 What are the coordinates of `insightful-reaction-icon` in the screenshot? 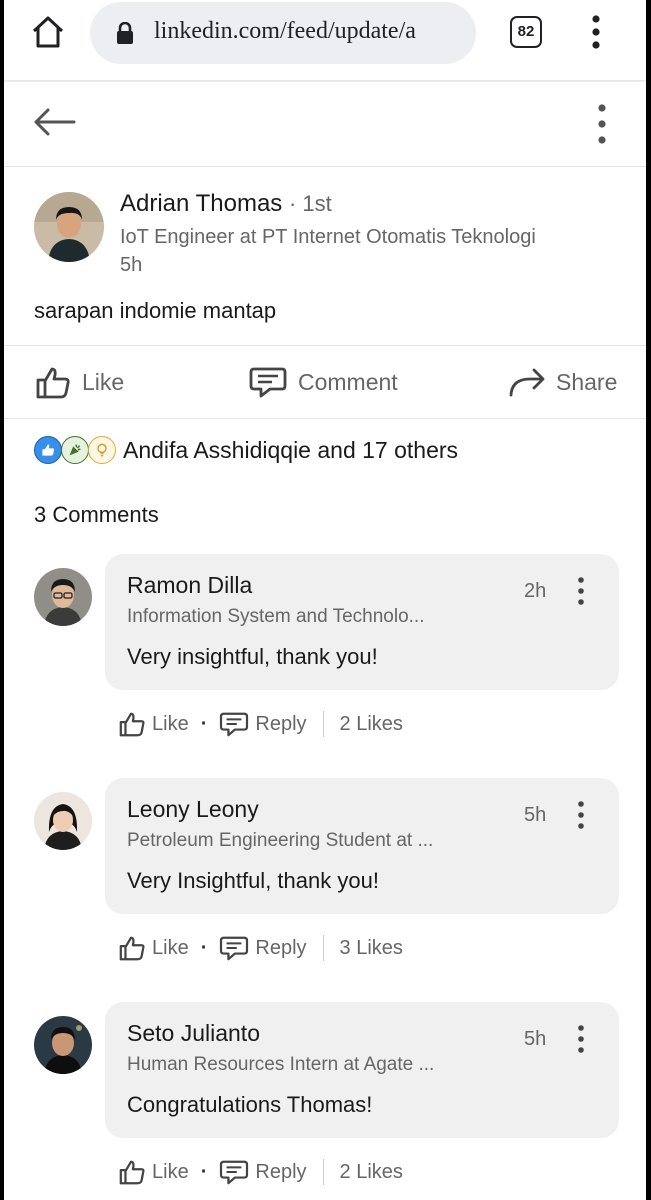 It's located at (102, 450).